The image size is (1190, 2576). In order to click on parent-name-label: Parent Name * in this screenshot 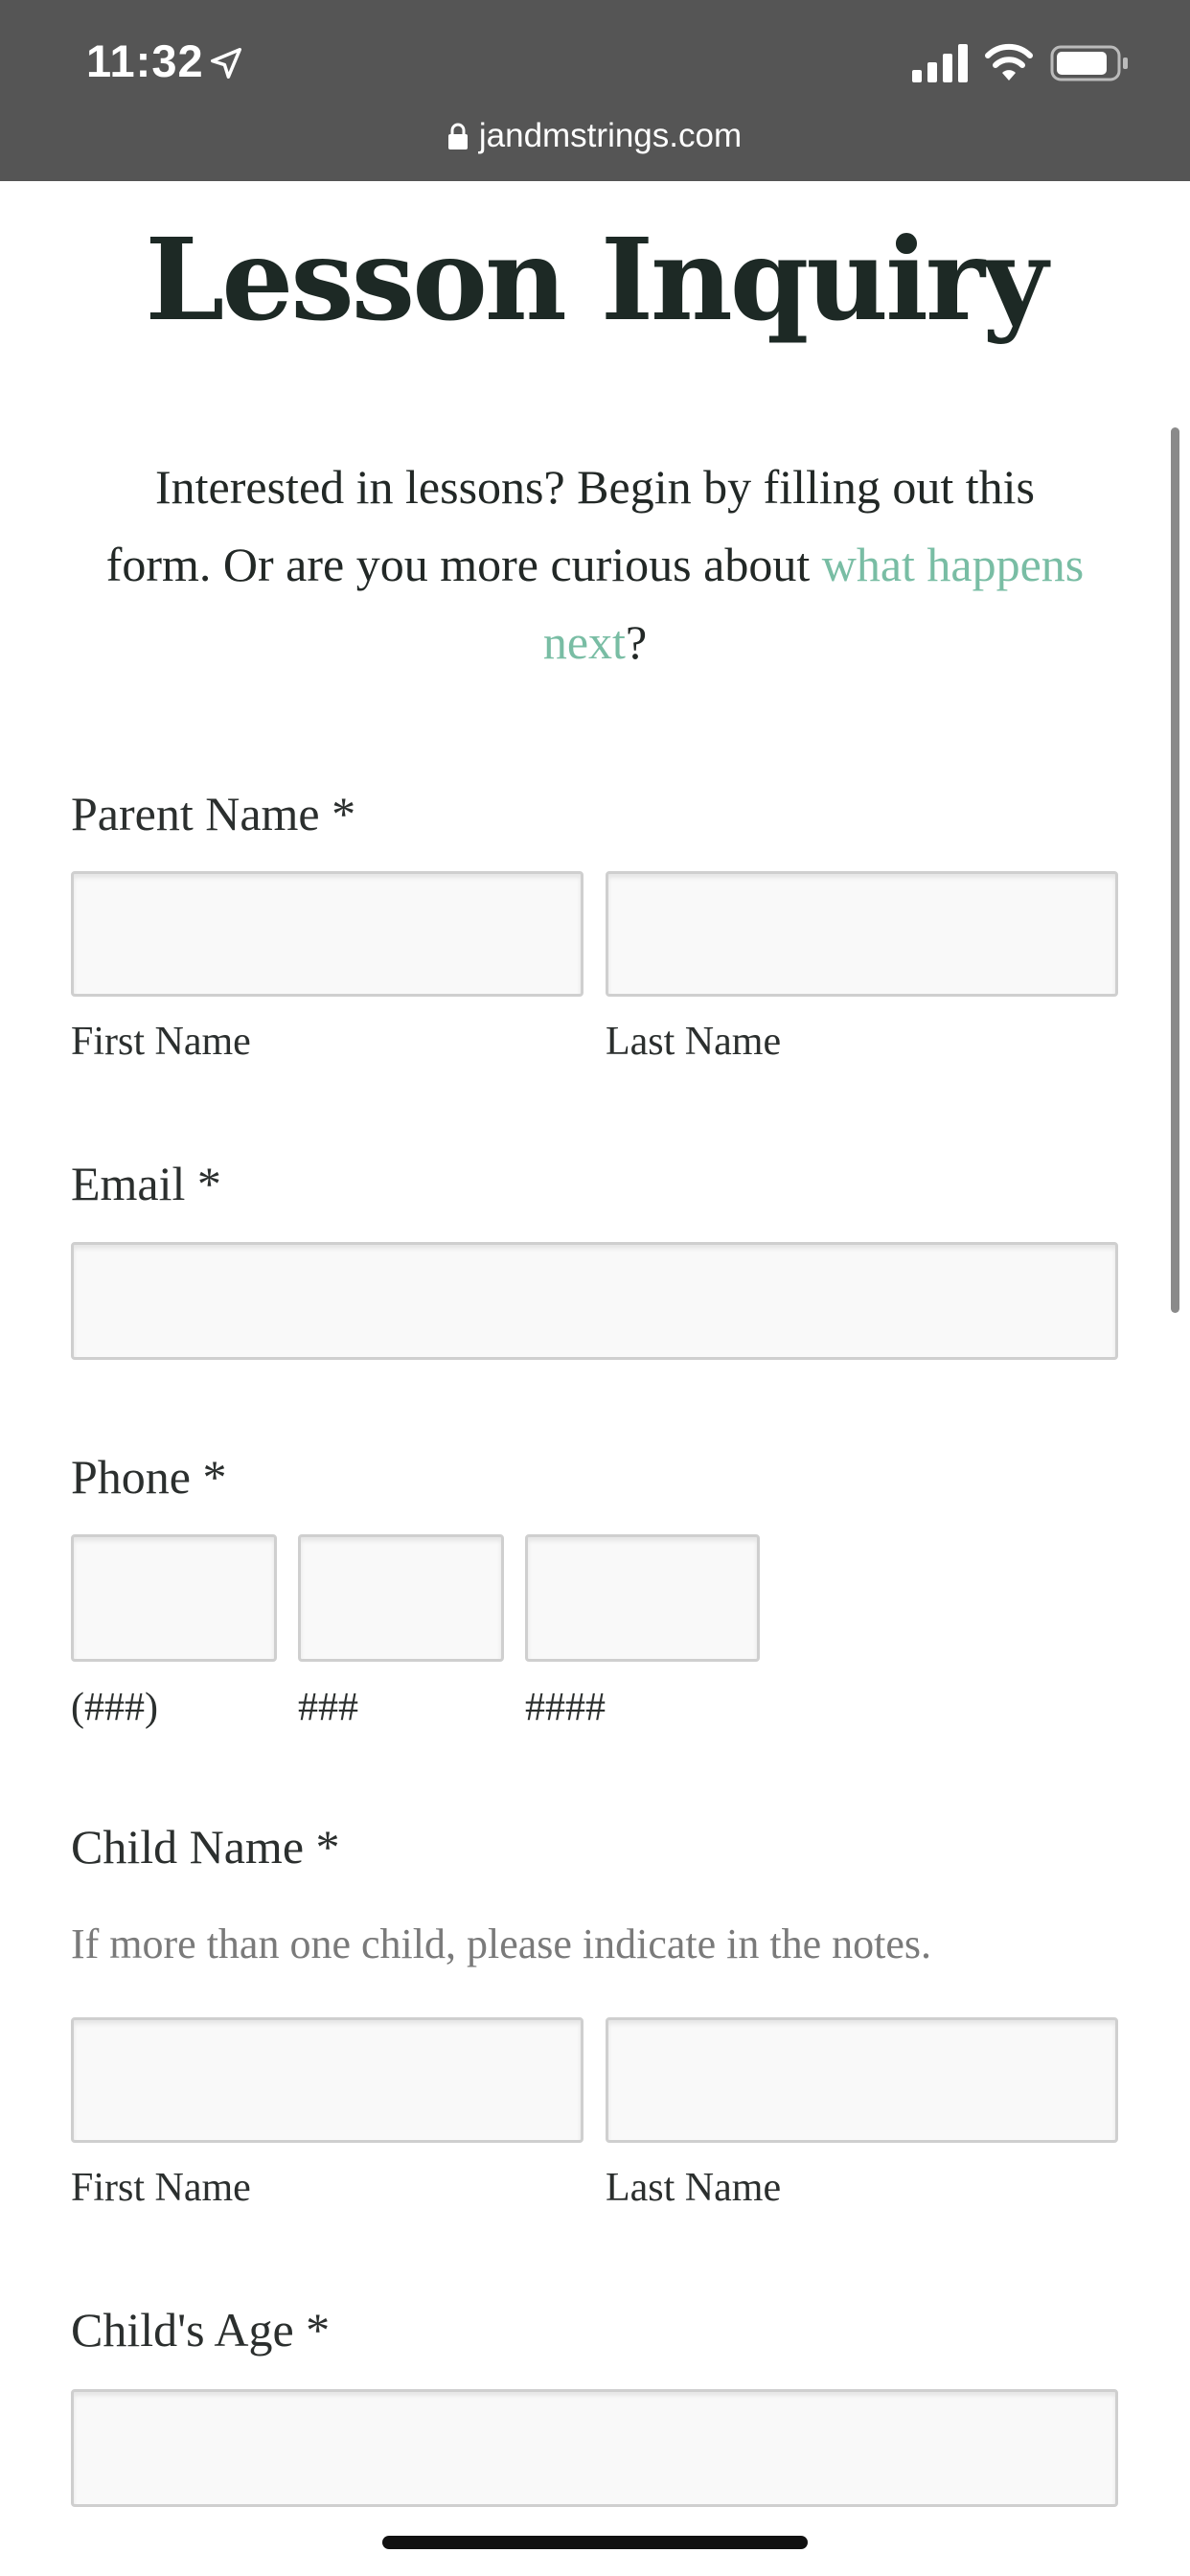, I will do `click(214, 813)`.